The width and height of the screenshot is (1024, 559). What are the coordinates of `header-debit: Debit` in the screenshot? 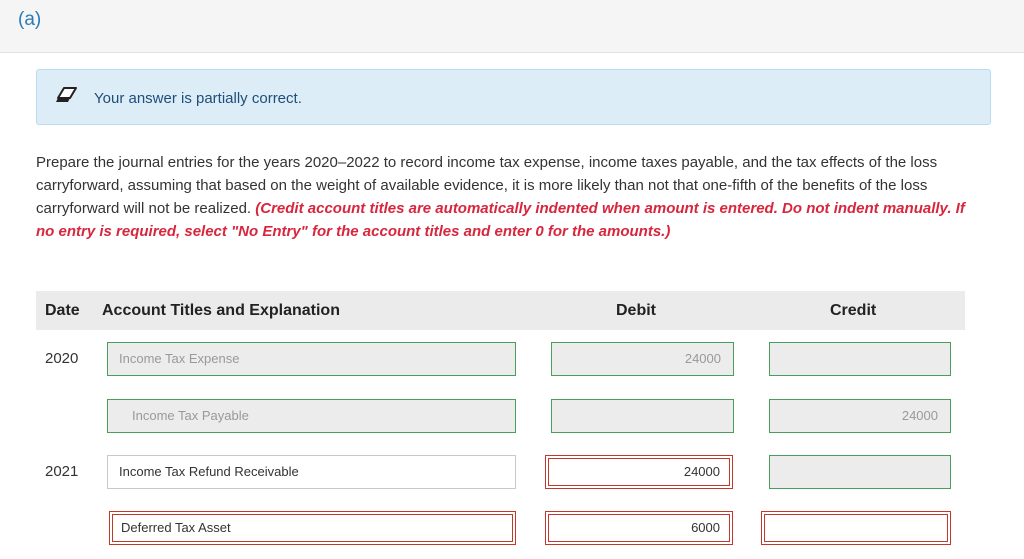 It's located at (636, 310).